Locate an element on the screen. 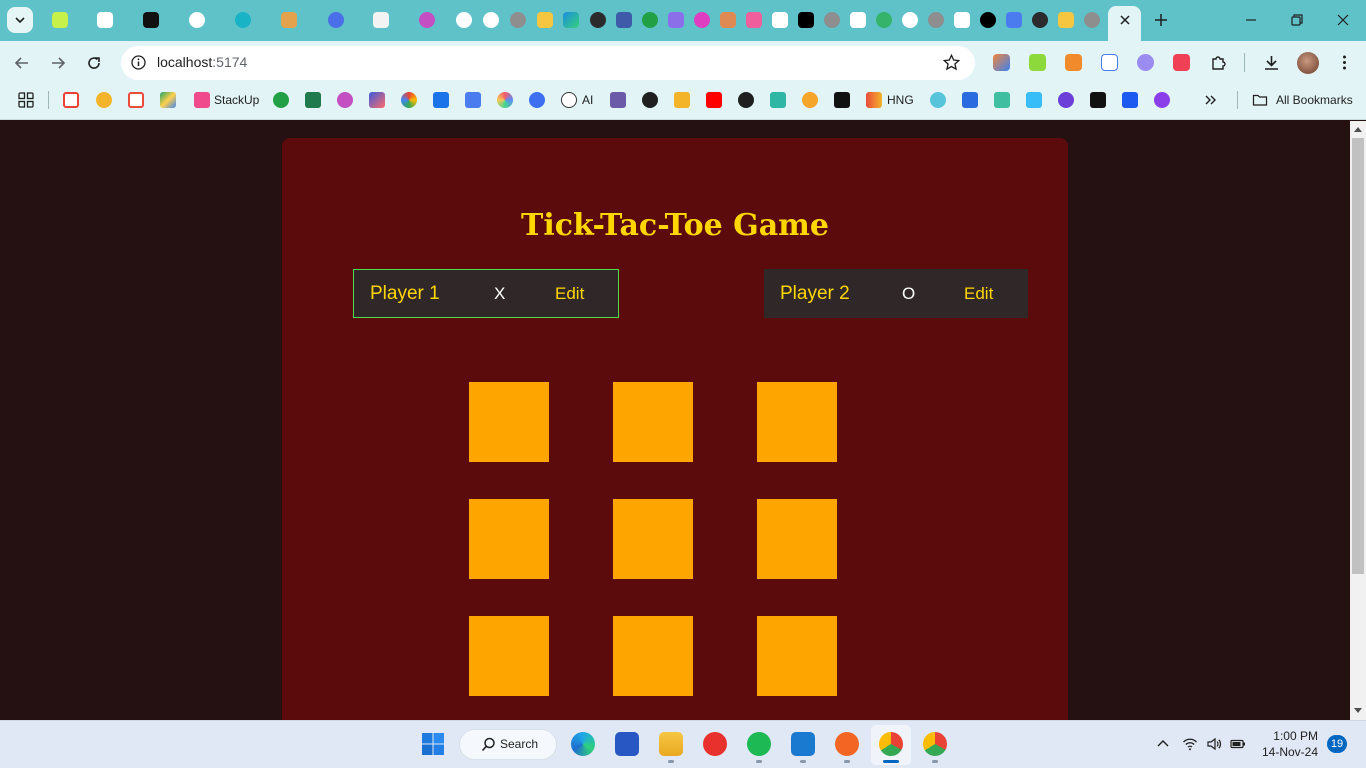 Image resolution: width=1366 pixels, height=768 pixels. chrome-icon is located at coordinates (891, 744).